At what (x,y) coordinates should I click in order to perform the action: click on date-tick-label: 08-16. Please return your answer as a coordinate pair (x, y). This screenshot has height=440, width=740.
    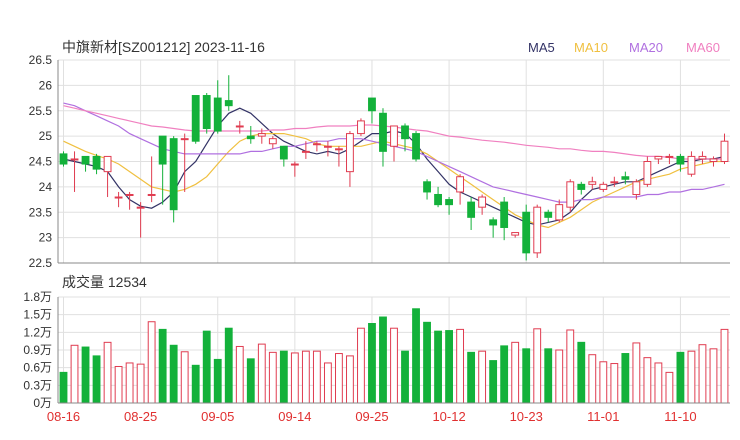
    Looking at the image, I should click on (63, 416).